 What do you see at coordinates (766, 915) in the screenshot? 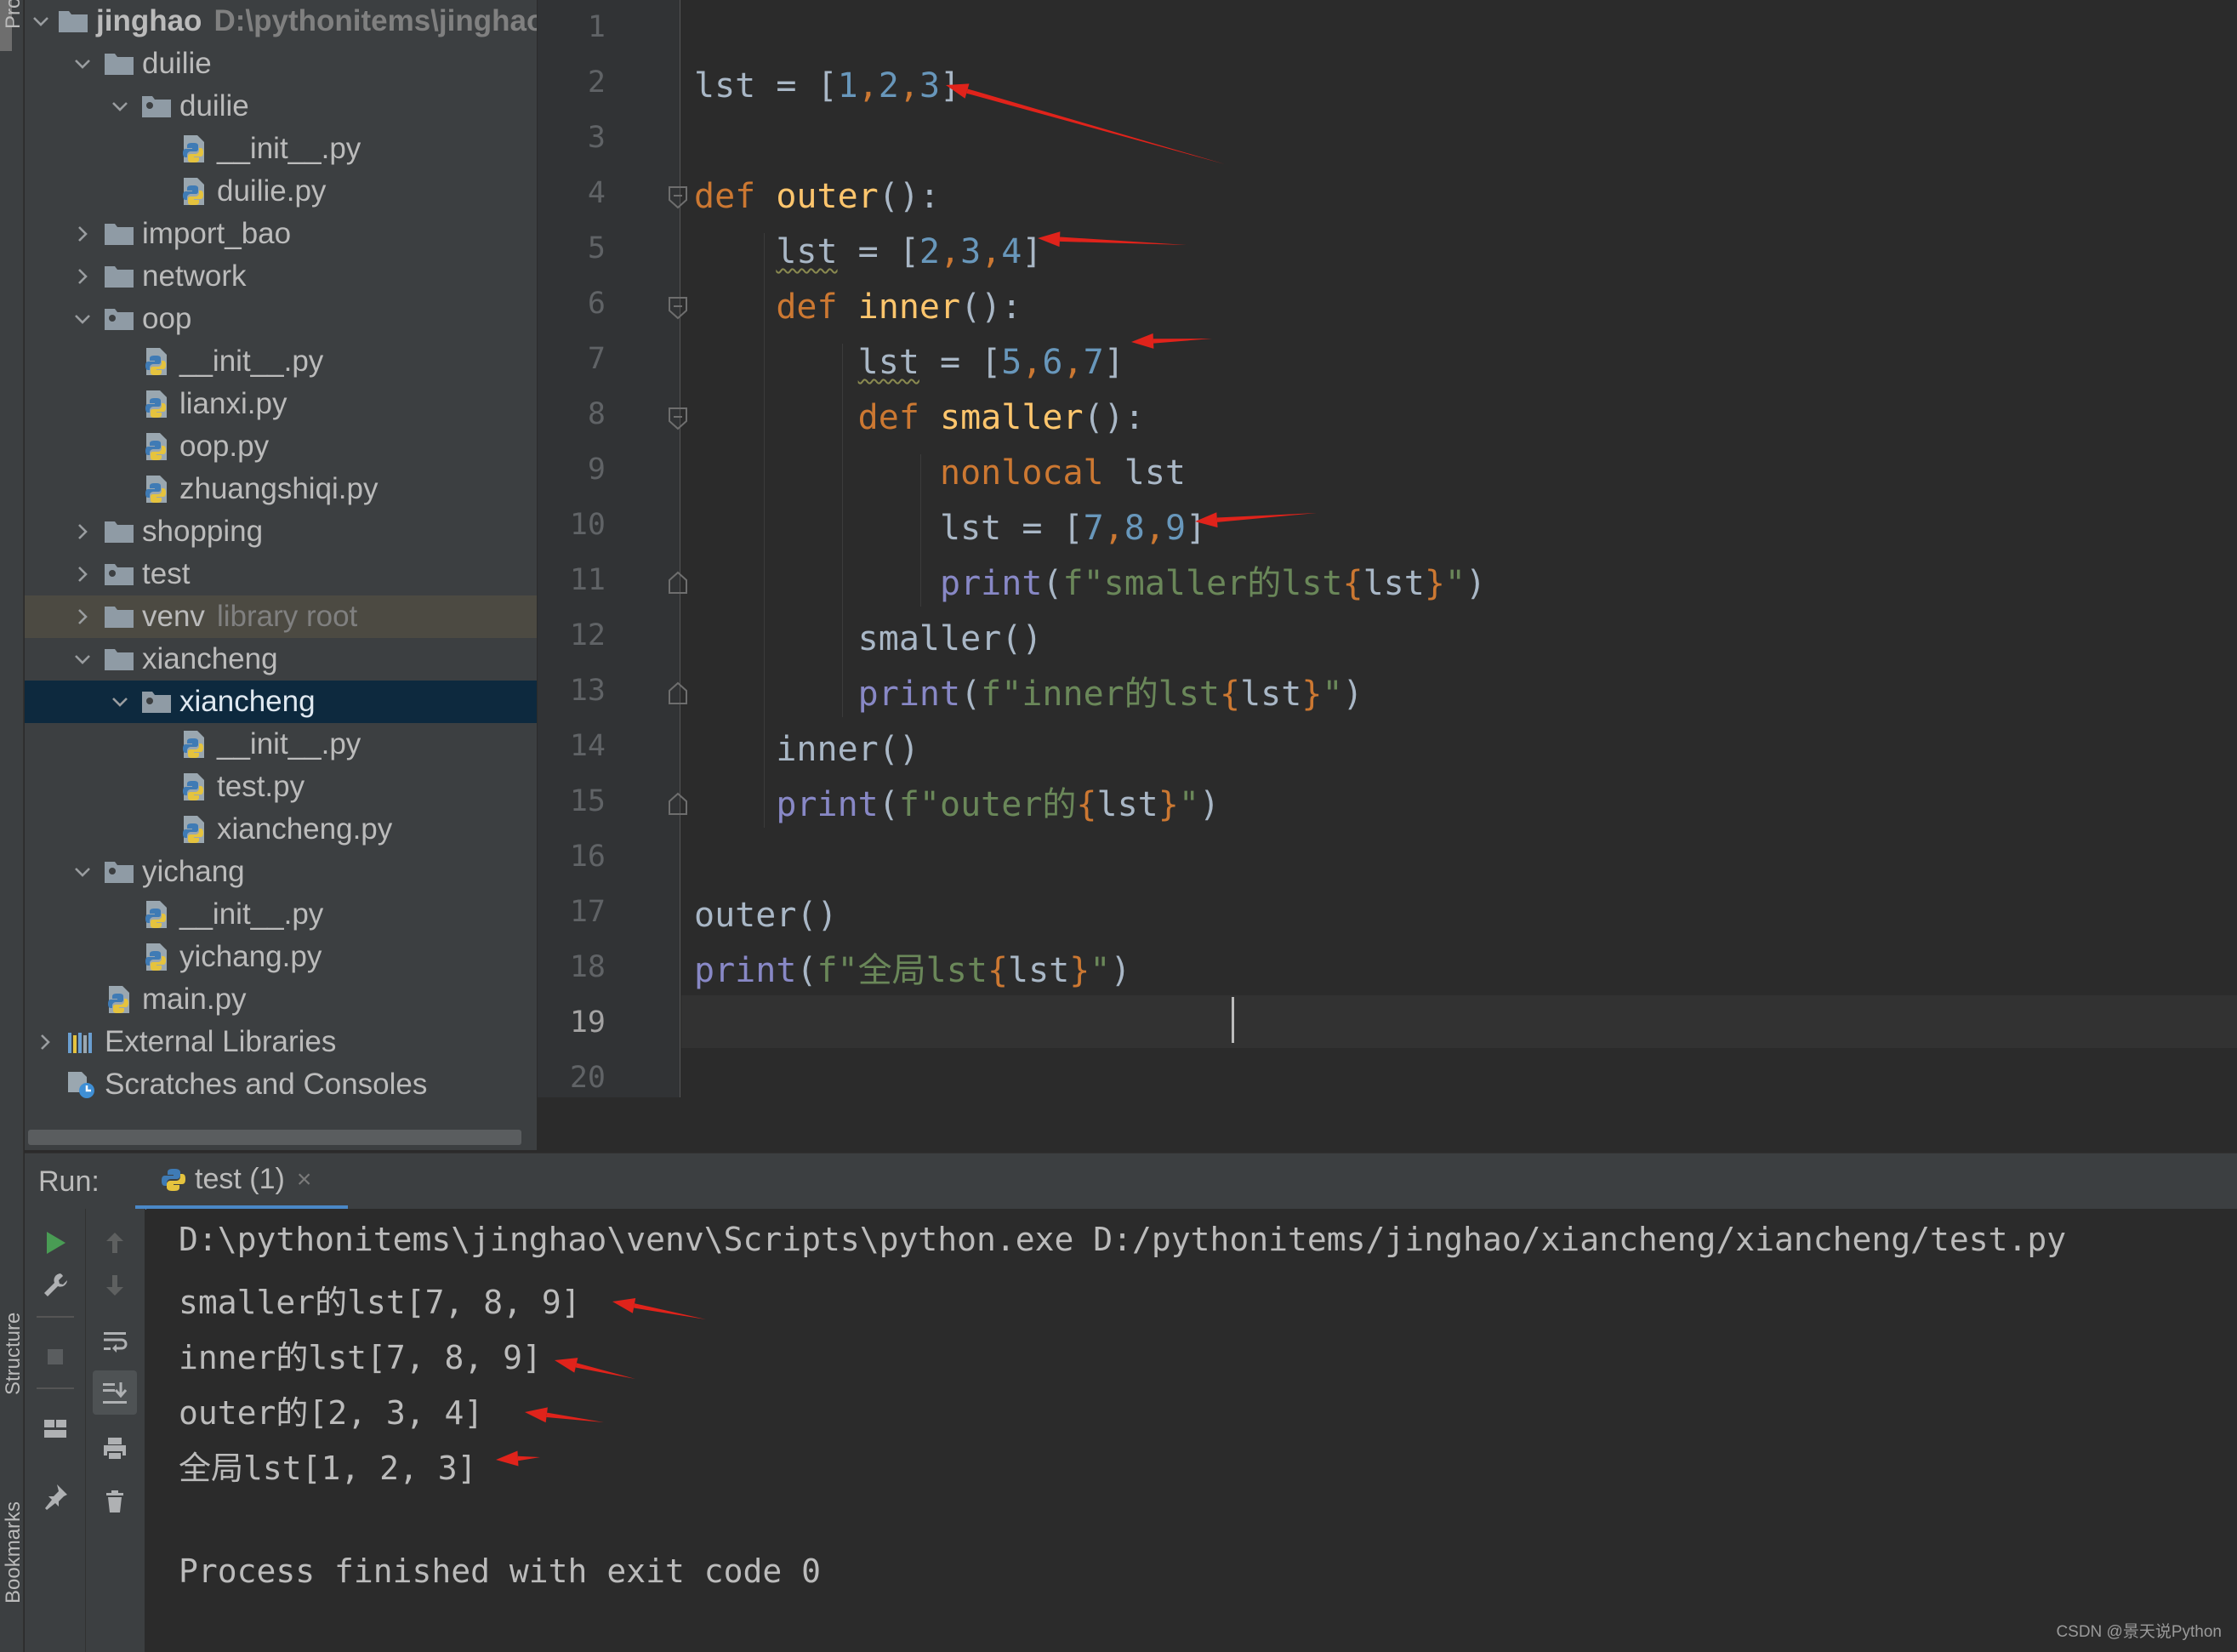
I see `code-line: outer()` at bounding box center [766, 915].